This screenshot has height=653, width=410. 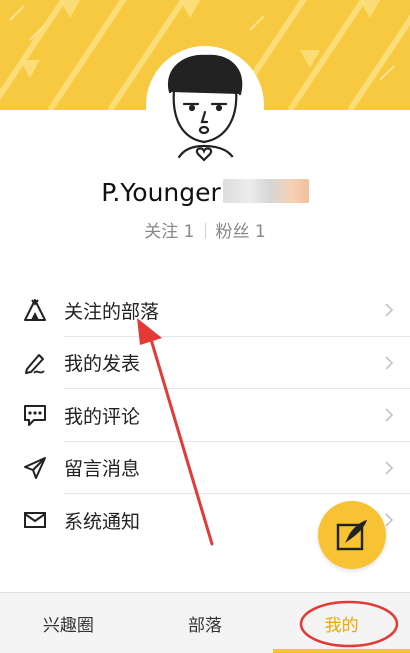 What do you see at coordinates (102, 416) in the screenshot?
I see `menu-item-label: 我的评论` at bounding box center [102, 416].